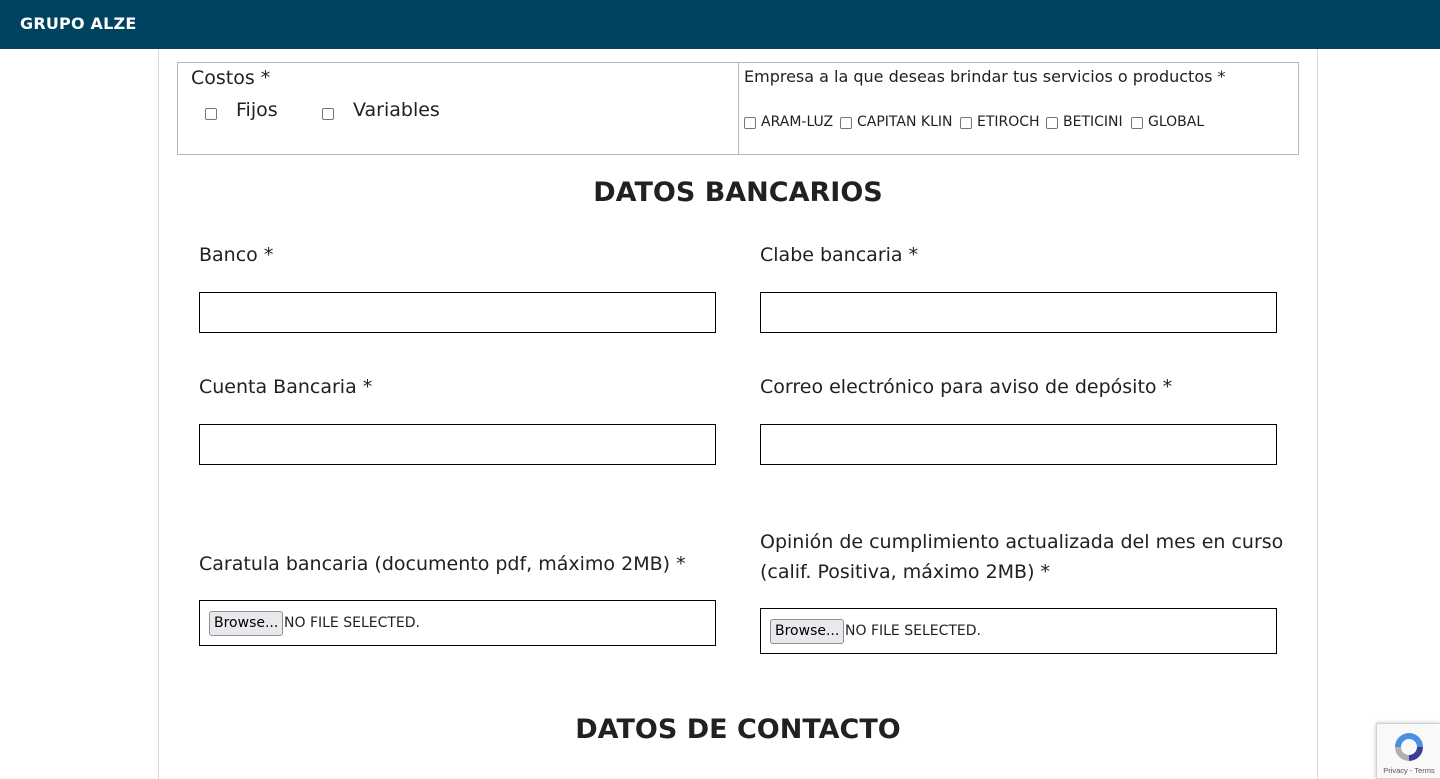 This screenshot has width=1440, height=779. I want to click on clabe-label: Clabe bancaria *, so click(839, 255).